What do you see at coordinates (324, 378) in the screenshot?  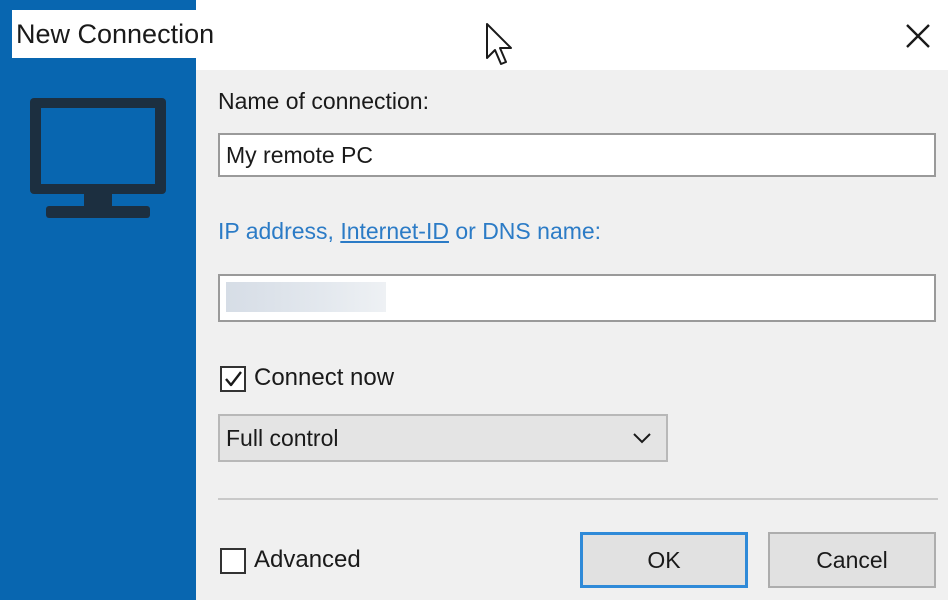 I see `connect-now-label: Connect now` at bounding box center [324, 378].